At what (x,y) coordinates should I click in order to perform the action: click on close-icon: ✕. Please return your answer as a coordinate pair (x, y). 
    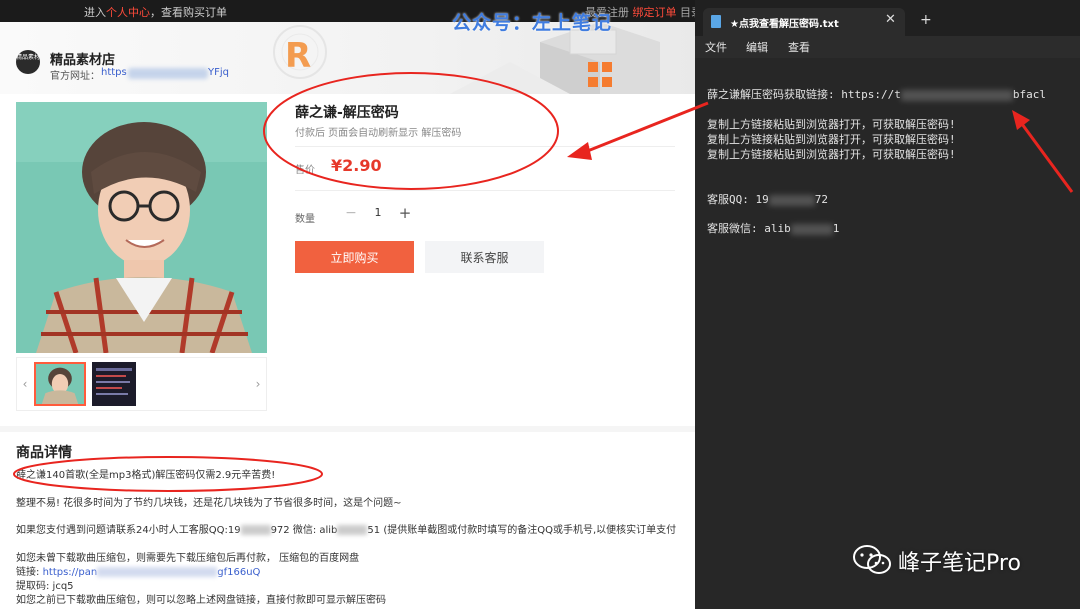
    Looking at the image, I should click on (890, 19).